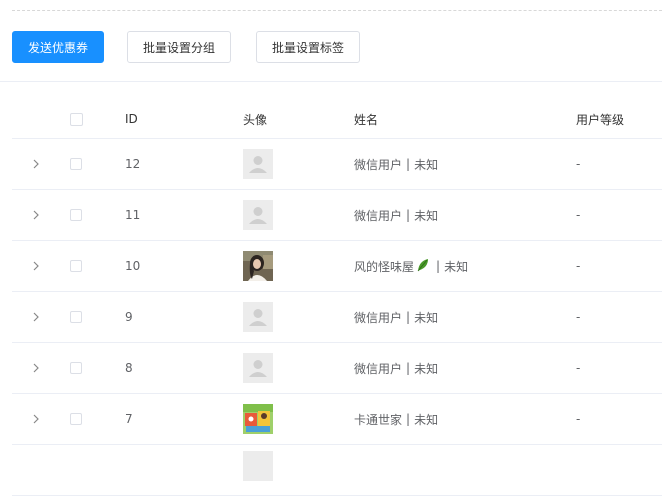 This screenshot has height=501, width=662. Describe the element at coordinates (58, 47) in the screenshot. I see `send-coupon-button: 发送优惠券` at that location.